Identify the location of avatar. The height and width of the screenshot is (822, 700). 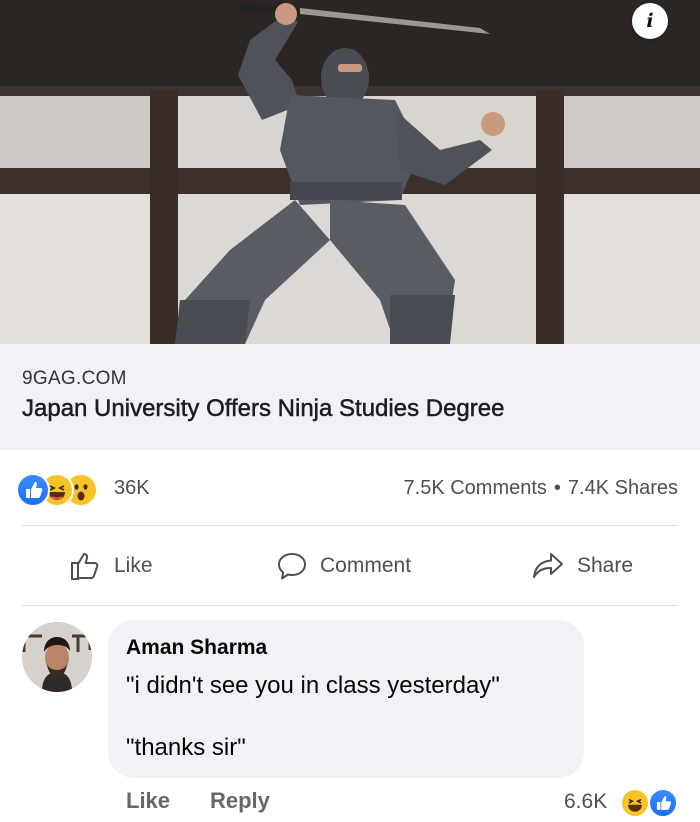
(57, 657).